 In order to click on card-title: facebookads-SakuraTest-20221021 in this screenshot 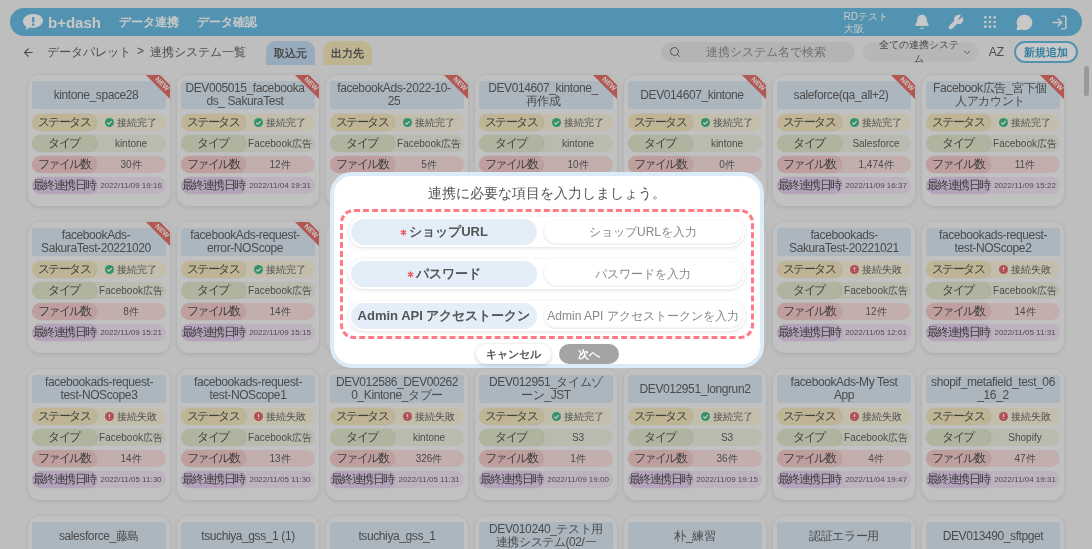, I will do `click(844, 242)`.